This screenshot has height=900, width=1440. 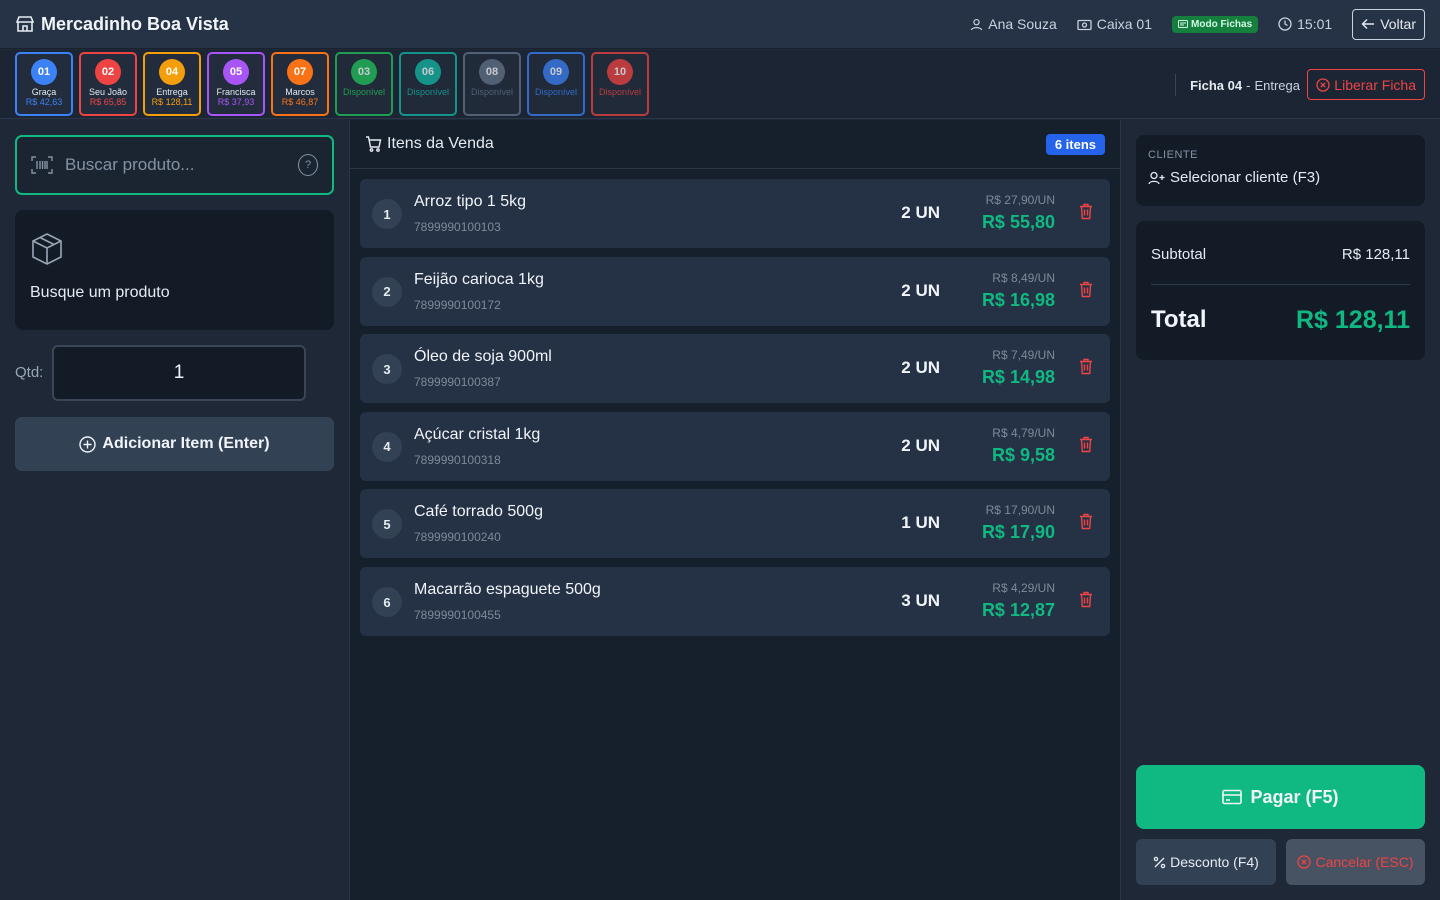 I want to click on box-icon, so click(x=174, y=249).